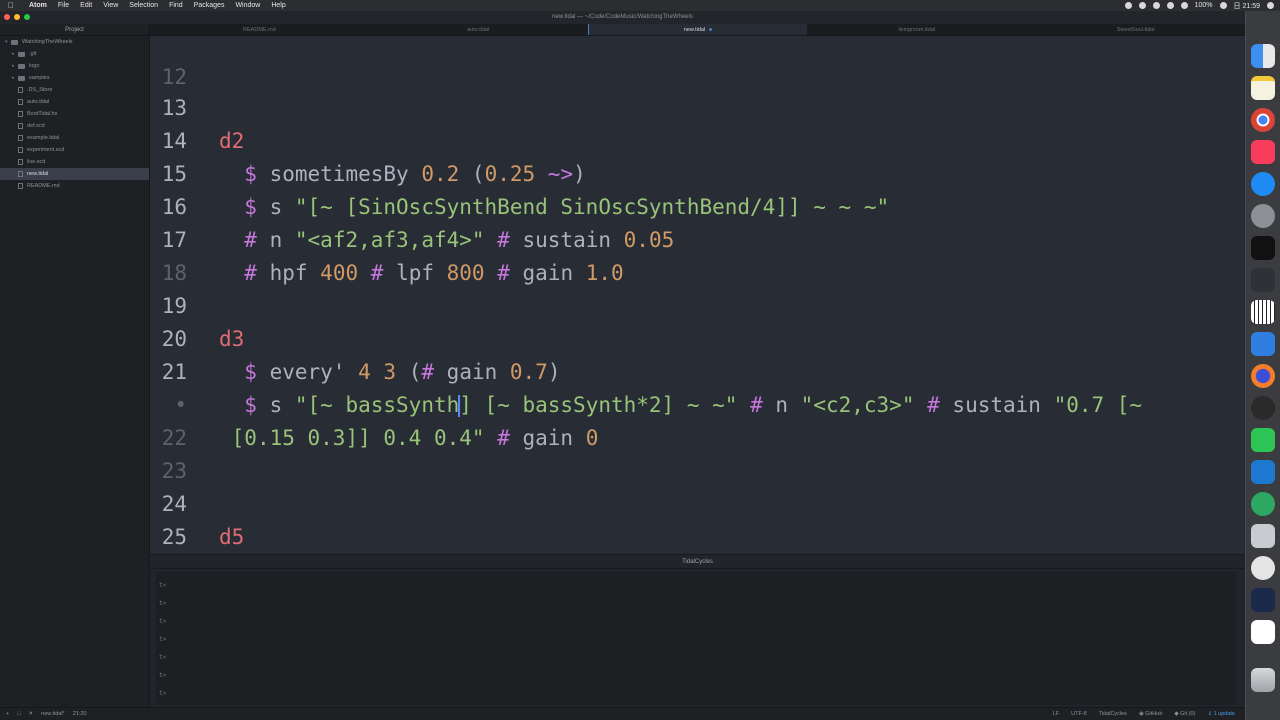 The image size is (1280, 720). What do you see at coordinates (74, 66) in the screenshot?
I see `tree-folder-logo: ▸ logo` at bounding box center [74, 66].